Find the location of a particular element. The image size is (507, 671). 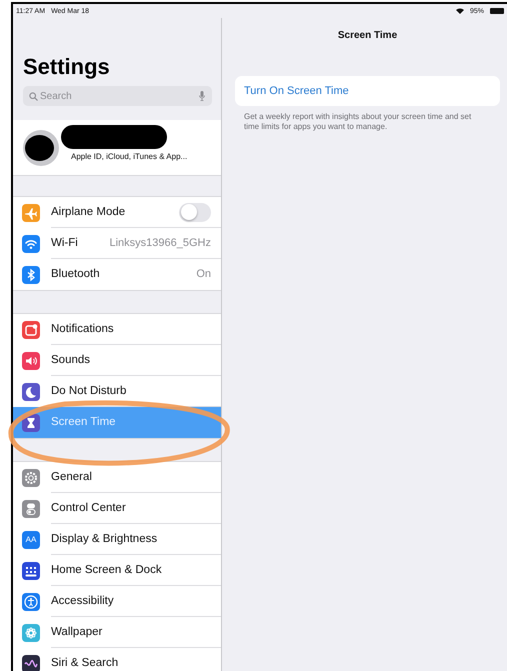

settings-row: Wallpaper is located at coordinates (117, 632).